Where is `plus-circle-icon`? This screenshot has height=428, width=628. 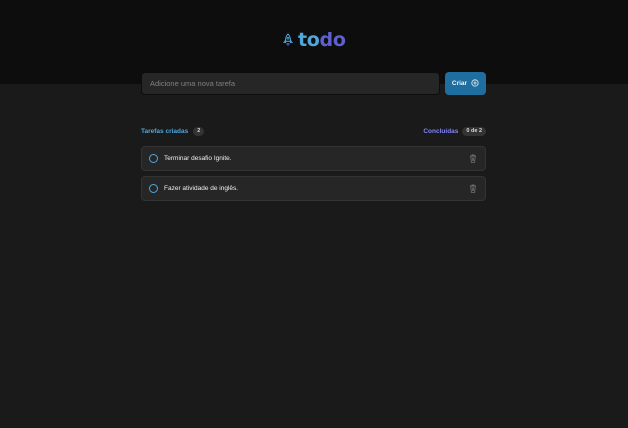
plus-circle-icon is located at coordinates (475, 83).